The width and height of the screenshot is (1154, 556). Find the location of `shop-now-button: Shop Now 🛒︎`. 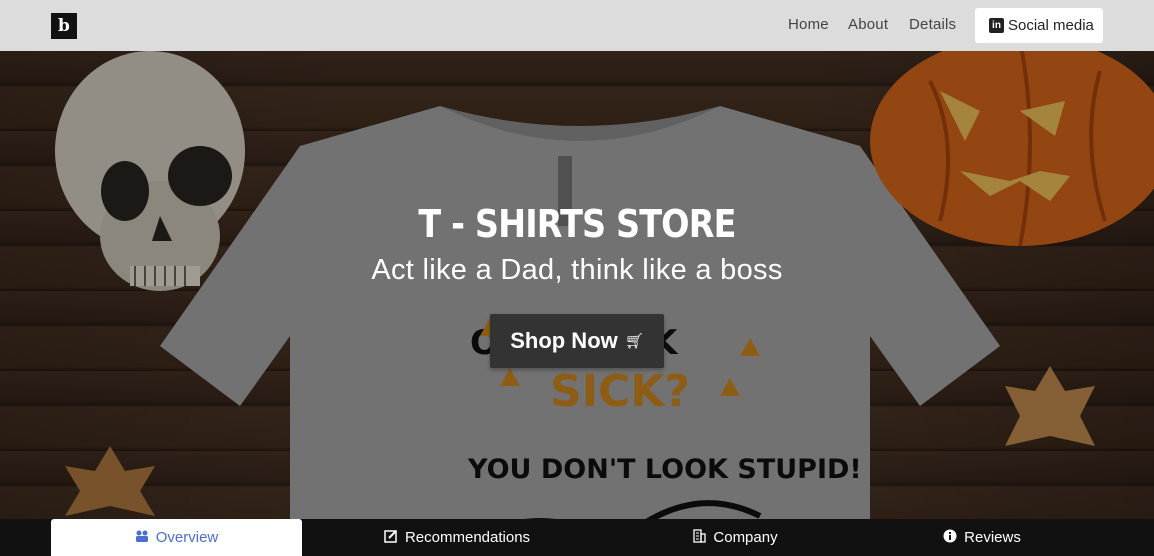

shop-now-button: Shop Now 🛒︎ is located at coordinates (577, 341).